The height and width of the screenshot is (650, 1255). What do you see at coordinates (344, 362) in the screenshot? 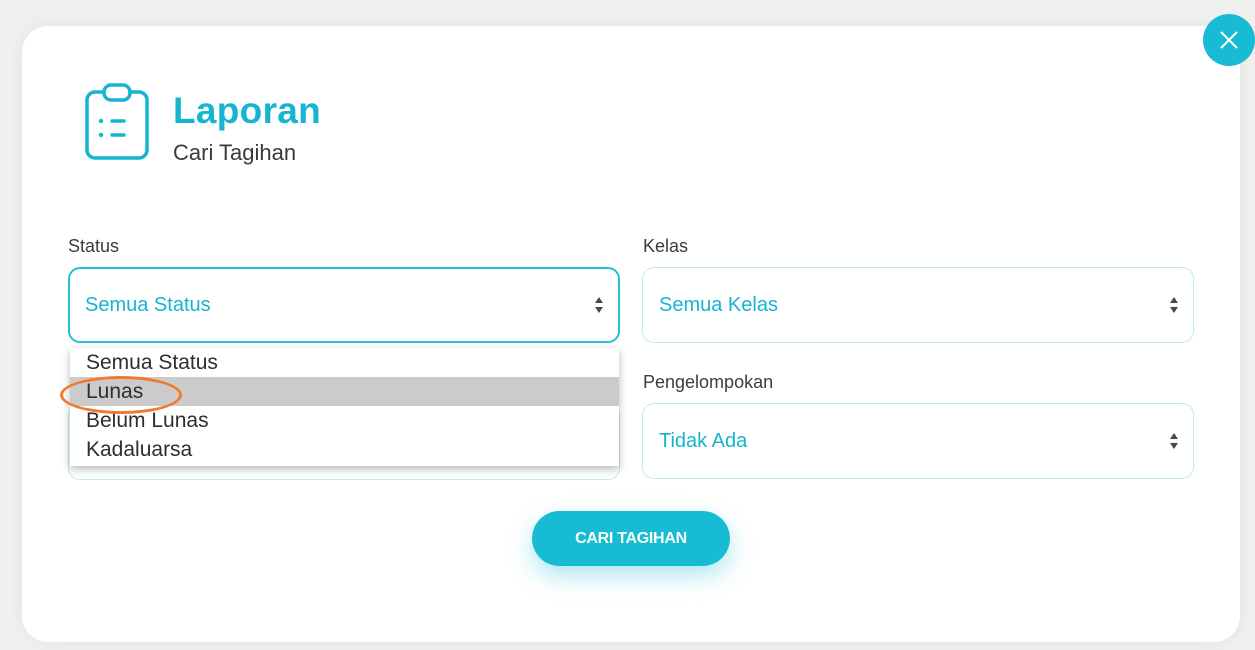
I see `dropdown-option-semua-status: Semua Status` at bounding box center [344, 362].